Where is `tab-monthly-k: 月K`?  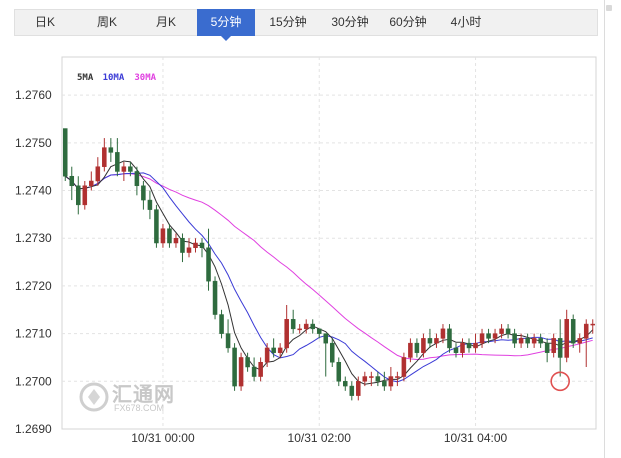 tab-monthly-k: 月K is located at coordinates (166, 22).